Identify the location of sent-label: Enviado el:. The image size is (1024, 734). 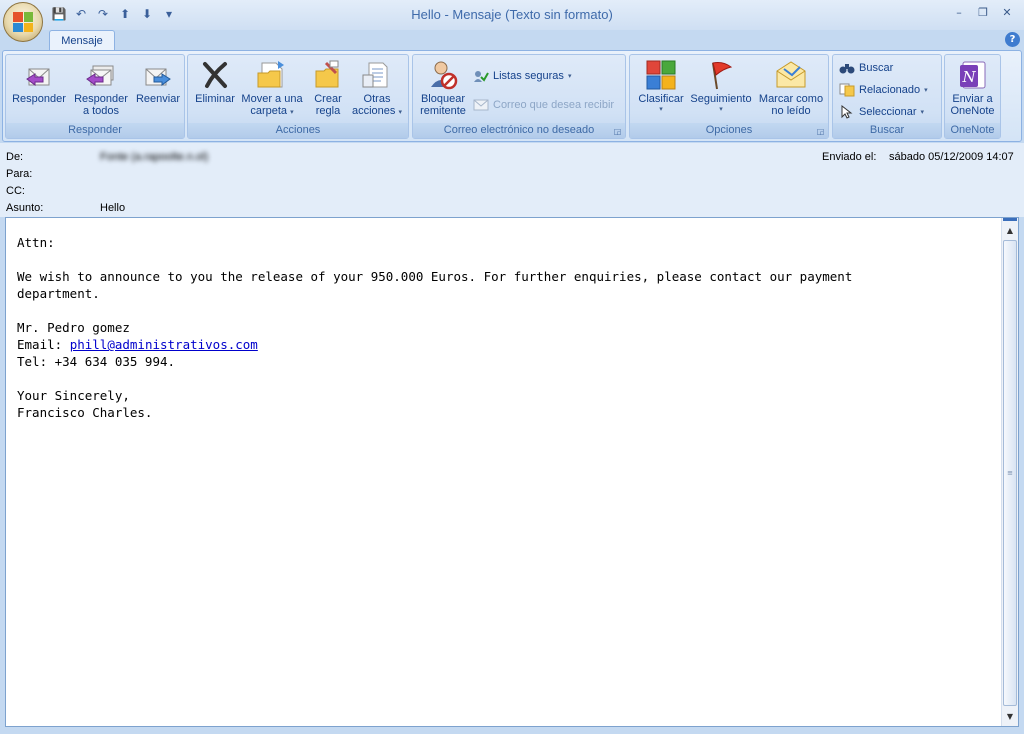
(849, 157).